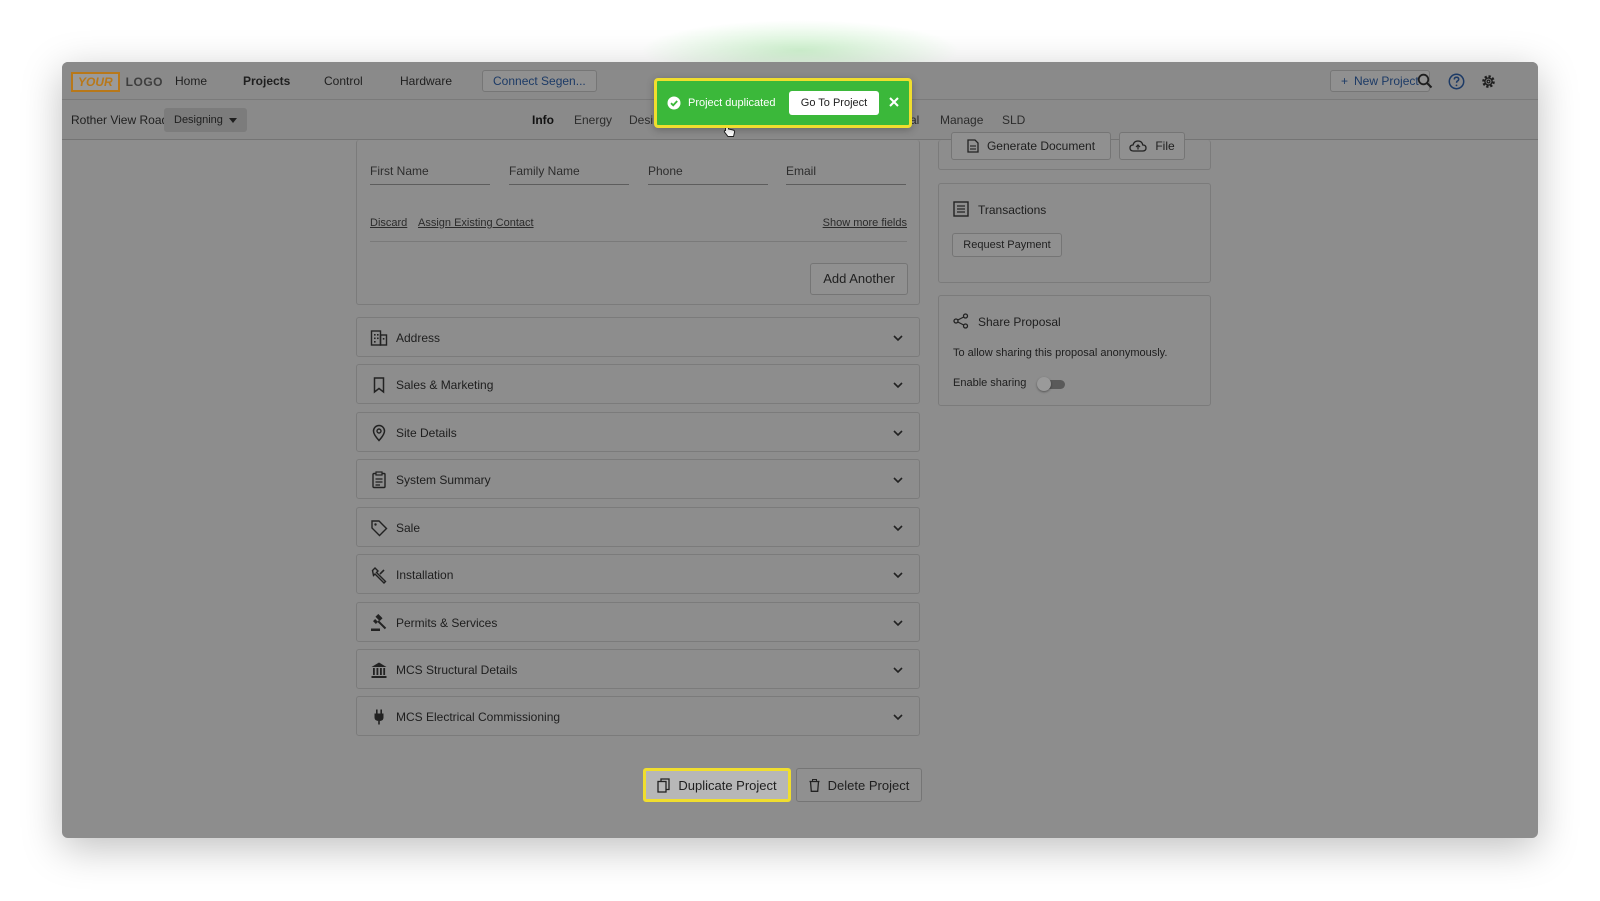 This screenshot has width=1600, height=901. I want to click on section-label: Address, so click(418, 338).